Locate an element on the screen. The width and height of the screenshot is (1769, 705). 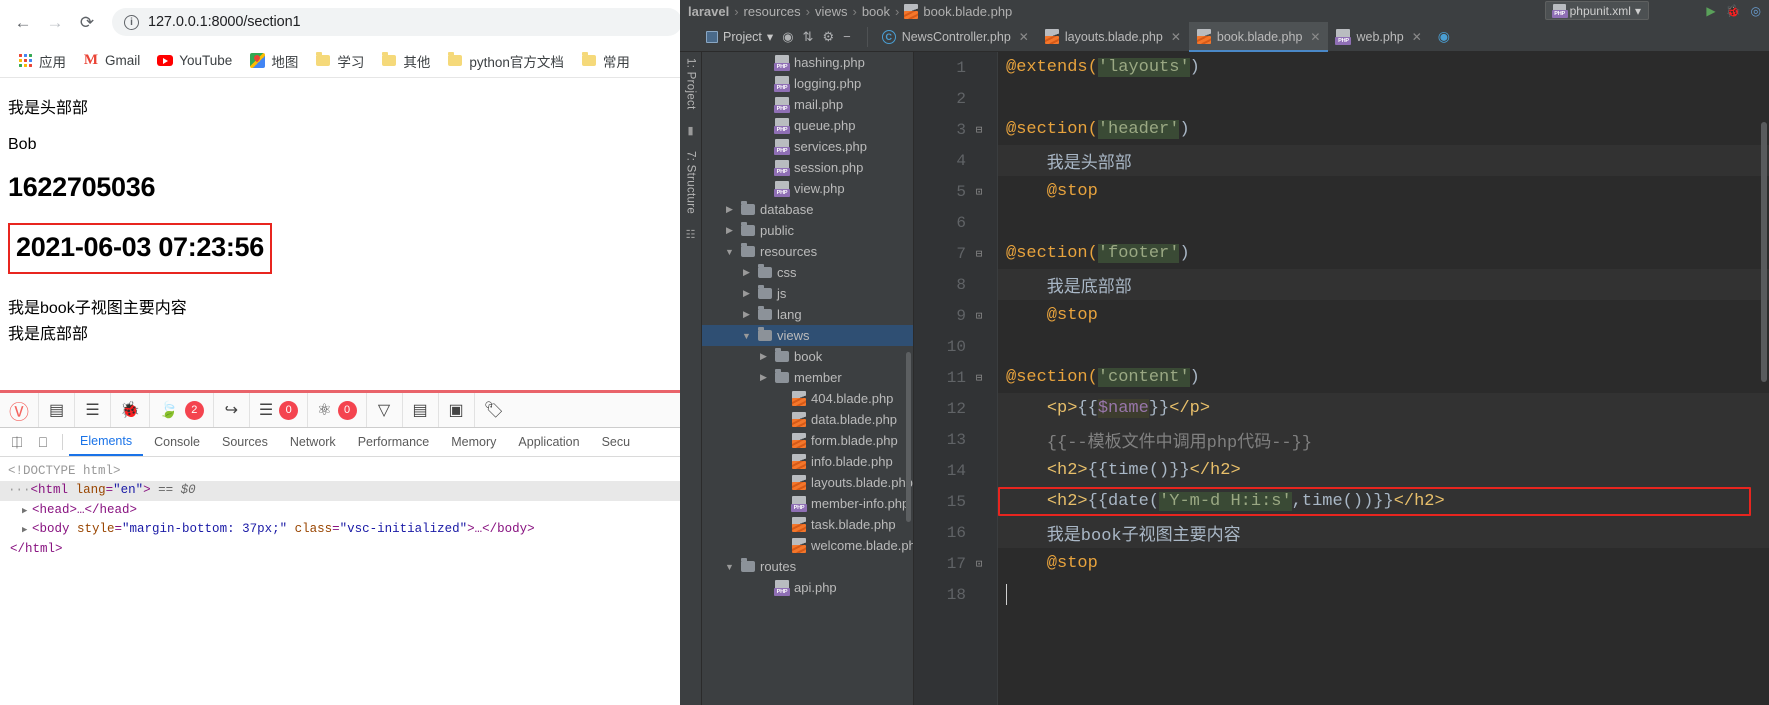
reload-icon: ⟳ is located at coordinates (87, 22).